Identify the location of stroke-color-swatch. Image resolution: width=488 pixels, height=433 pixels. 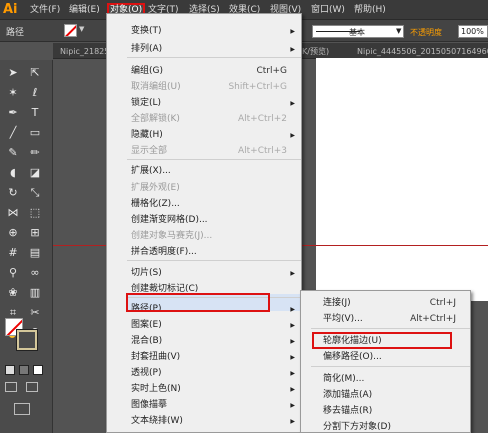
(27, 340).